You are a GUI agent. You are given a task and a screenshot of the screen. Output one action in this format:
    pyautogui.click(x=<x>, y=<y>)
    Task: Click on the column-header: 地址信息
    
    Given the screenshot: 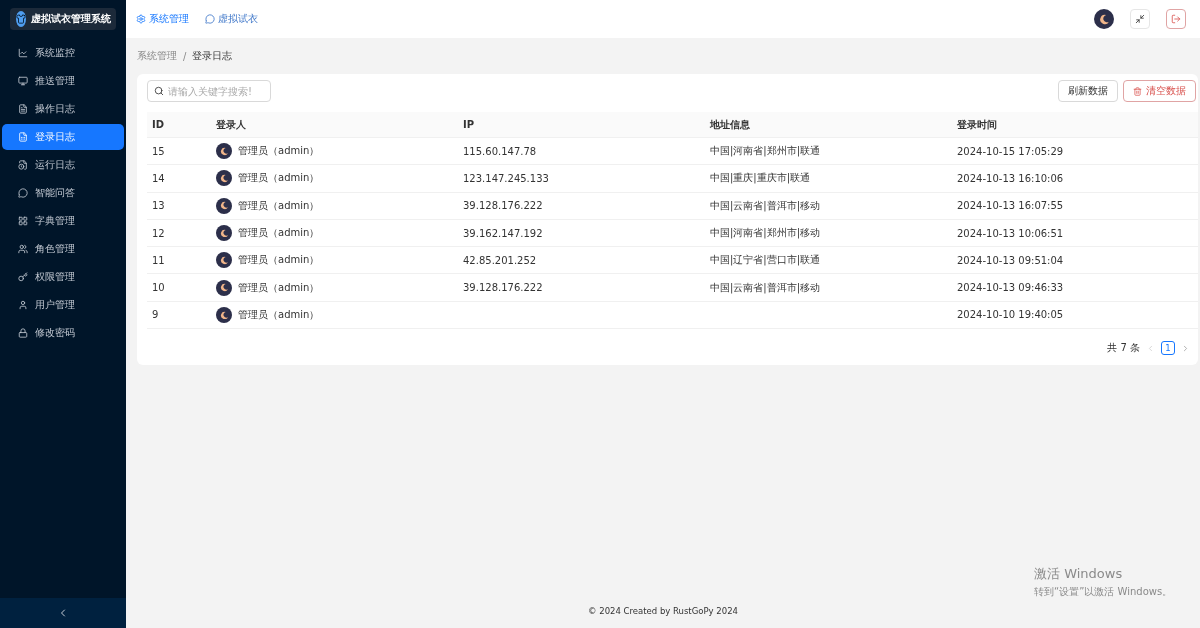 What is the action you would take?
    pyautogui.click(x=828, y=125)
    